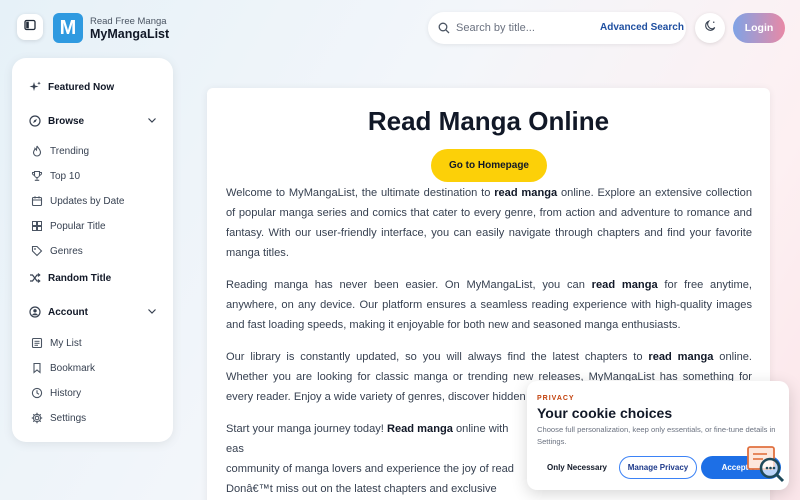 The width and height of the screenshot is (800, 500). Describe the element at coordinates (35, 312) in the screenshot. I see `user-circle-icon` at that location.